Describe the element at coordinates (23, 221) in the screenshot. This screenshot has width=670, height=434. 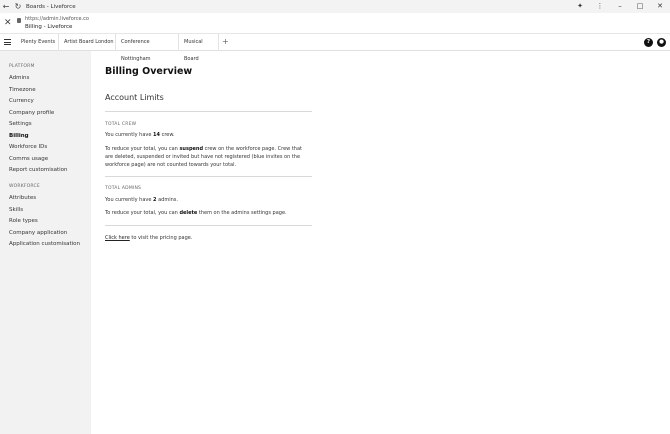
I see `sidebar-item-role-types: Role types` at that location.